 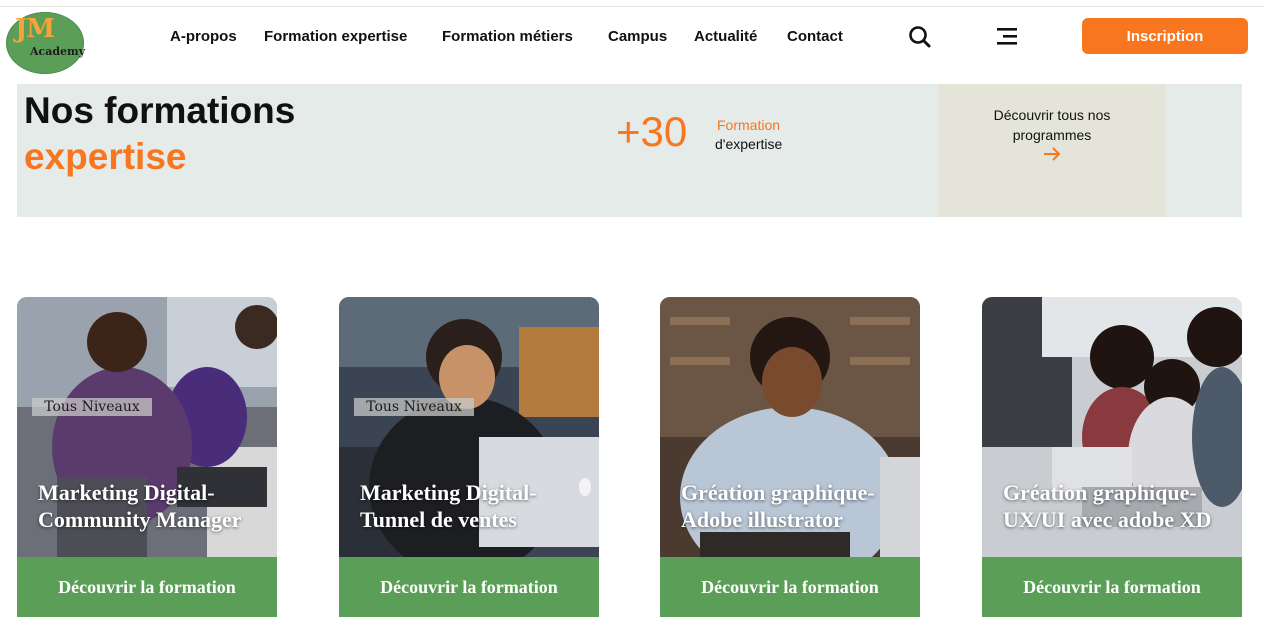 I want to click on course-title: Gréation graphique- UX/UI avec adobe XD, so click(x=1121, y=506).